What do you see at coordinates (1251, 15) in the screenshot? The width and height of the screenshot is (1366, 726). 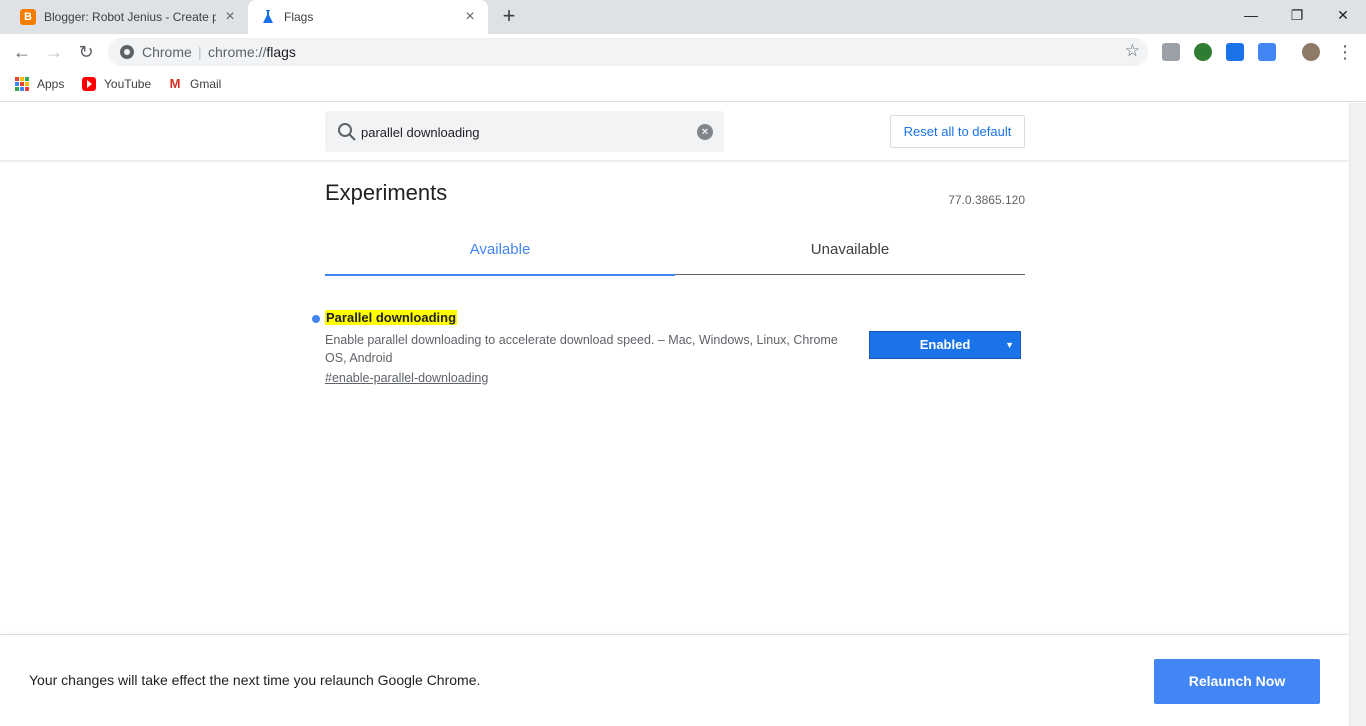 I see `minimize-button: —` at bounding box center [1251, 15].